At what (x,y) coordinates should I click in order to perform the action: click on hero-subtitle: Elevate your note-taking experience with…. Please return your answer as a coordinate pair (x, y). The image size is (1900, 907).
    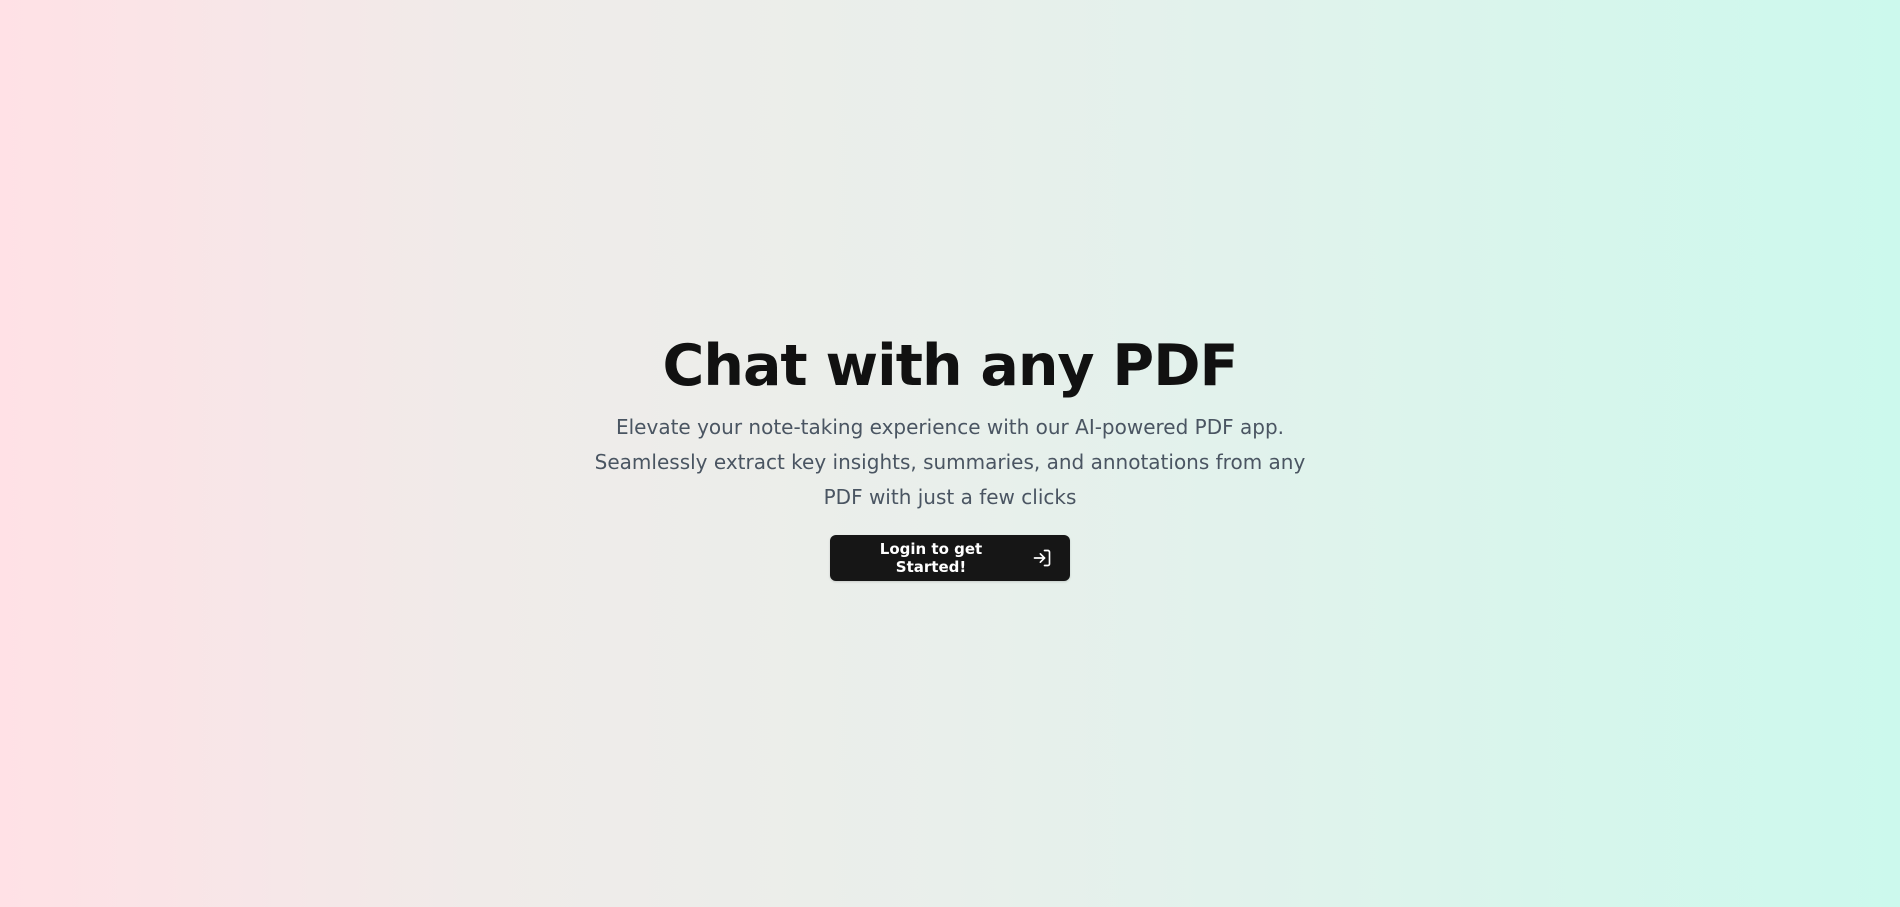
    Looking at the image, I should click on (950, 462).